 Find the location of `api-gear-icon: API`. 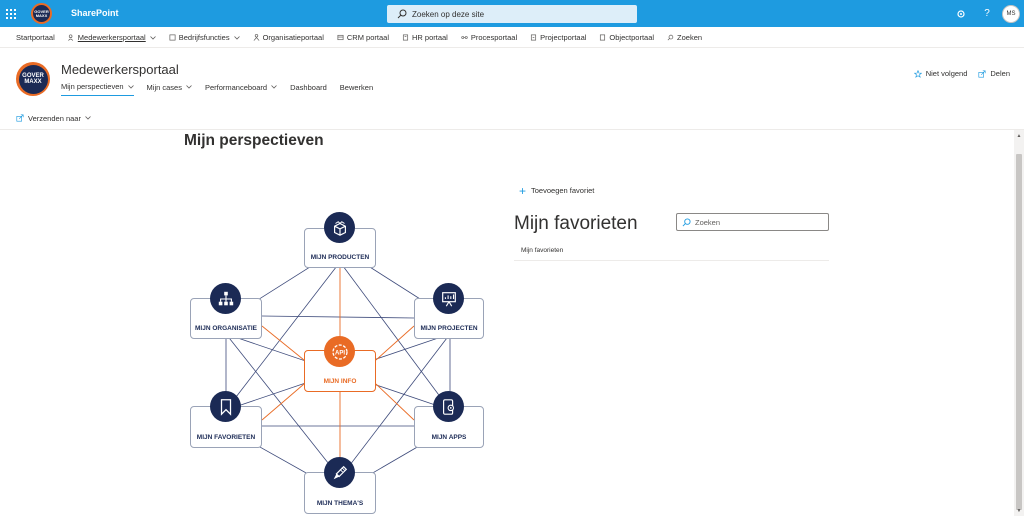

api-gear-icon: API is located at coordinates (339, 351).